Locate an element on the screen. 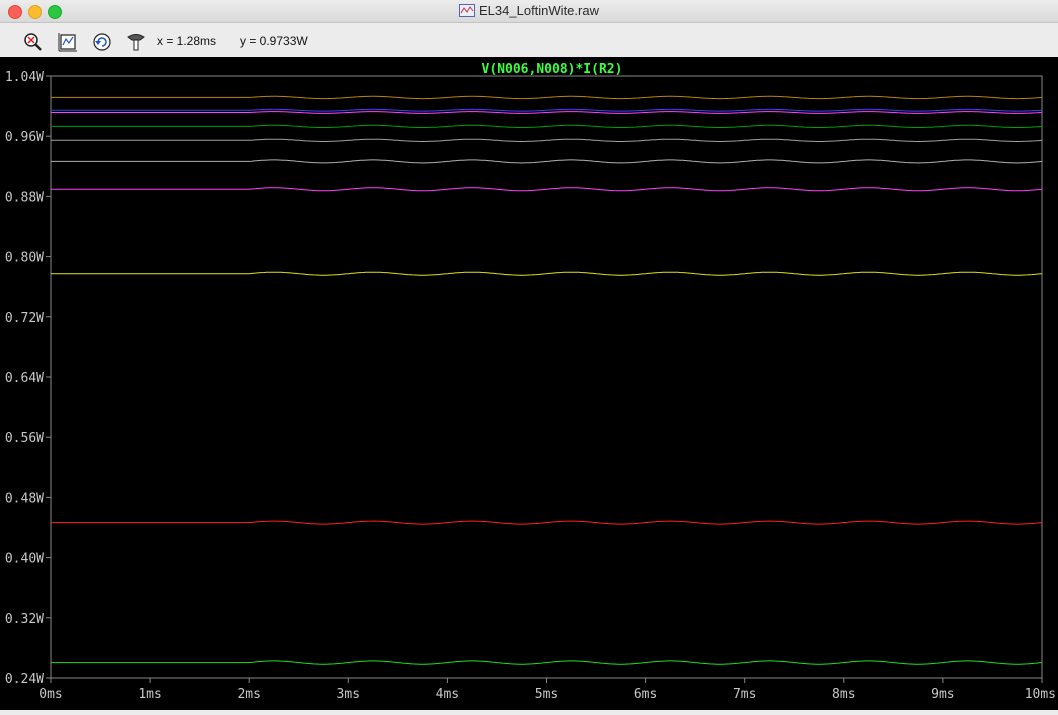 The height and width of the screenshot is (715, 1058). y-tick-label: 0.40W is located at coordinates (24, 559).